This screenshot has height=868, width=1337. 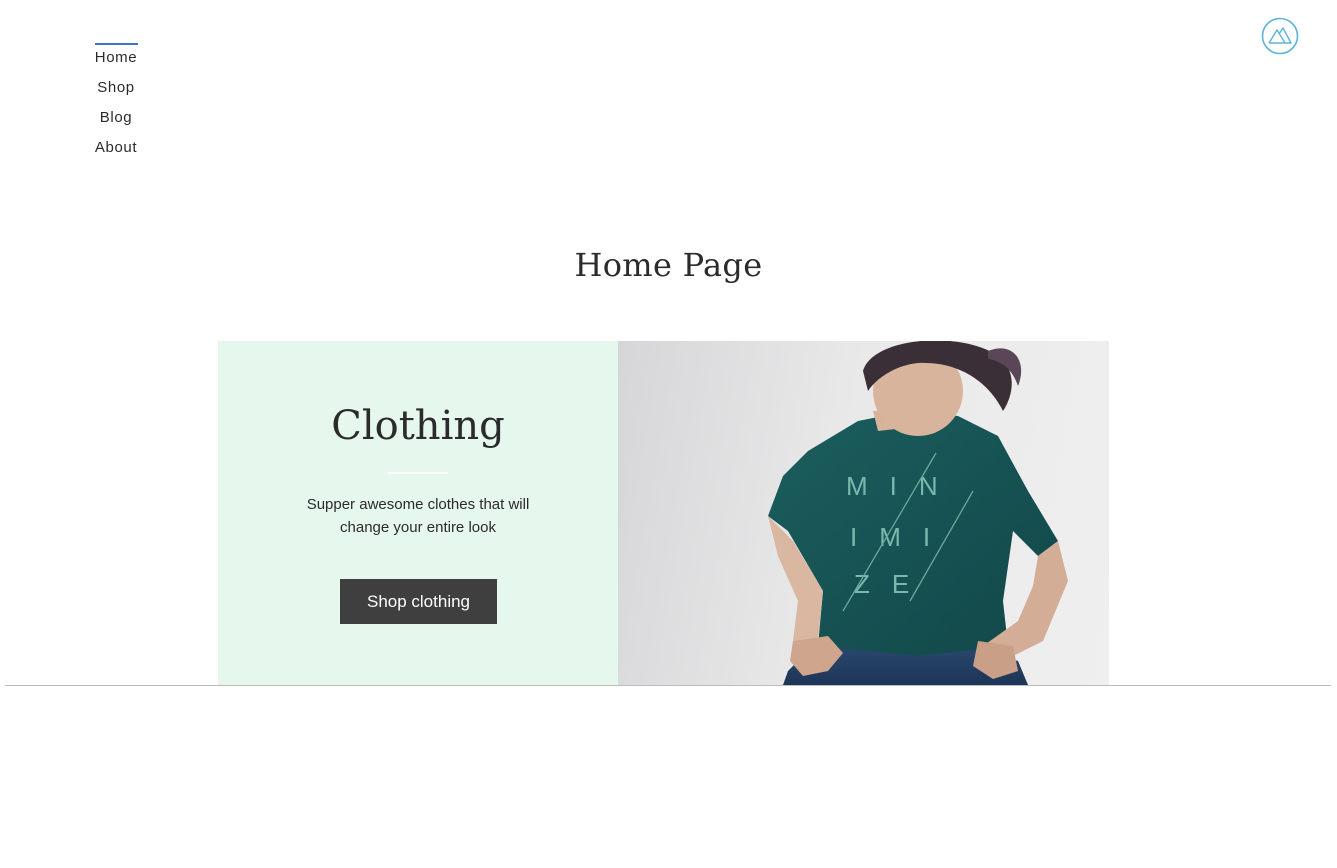 What do you see at coordinates (901, 537) in the screenshot?
I see `svg-text: IMI` at bounding box center [901, 537].